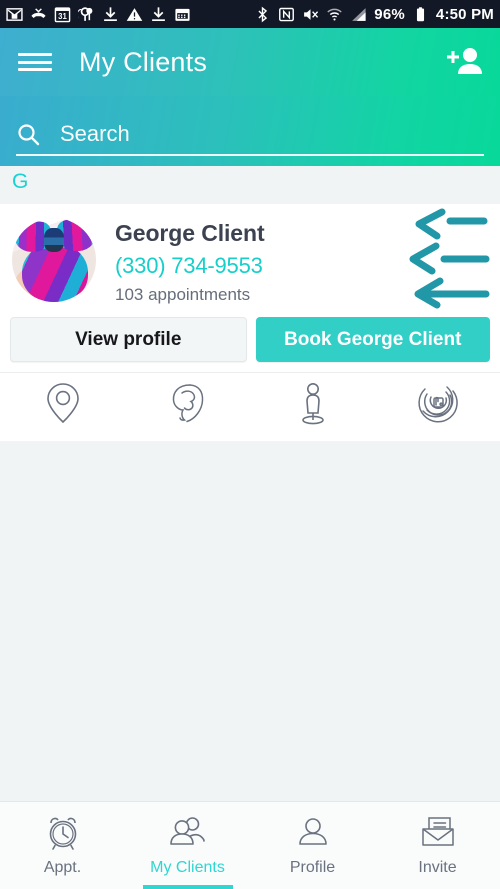 Image resolution: width=500 pixels, height=889 pixels. I want to click on avatar, so click(54, 260).